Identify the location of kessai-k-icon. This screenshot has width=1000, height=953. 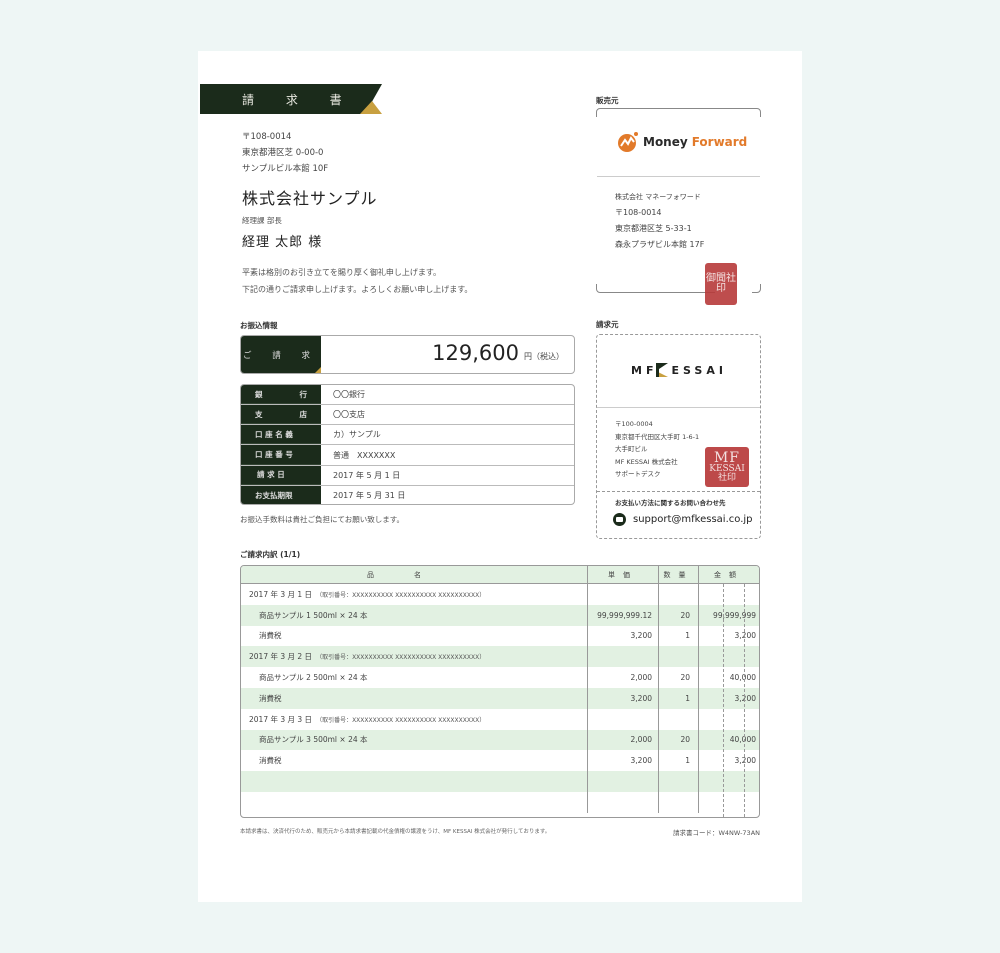
(662, 370).